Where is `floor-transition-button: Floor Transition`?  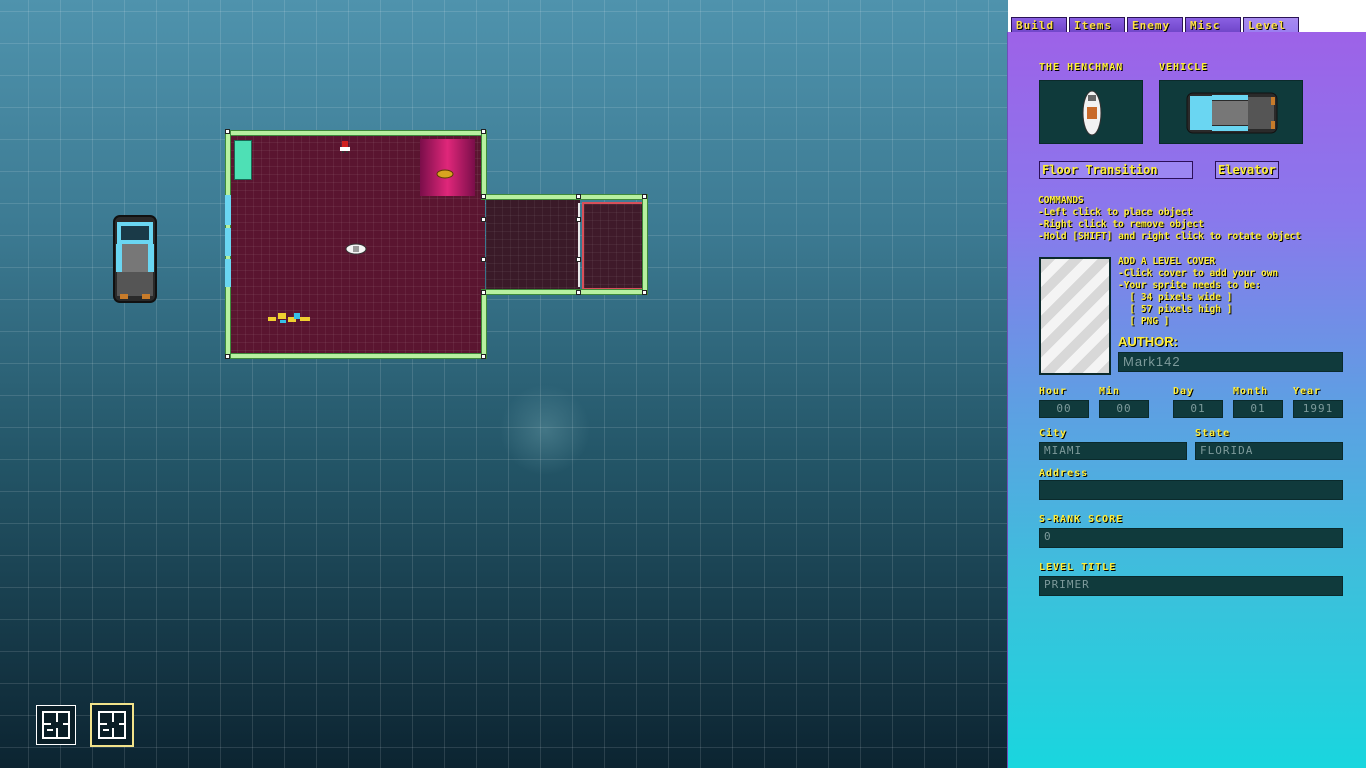 floor-transition-button: Floor Transition is located at coordinates (1116, 170).